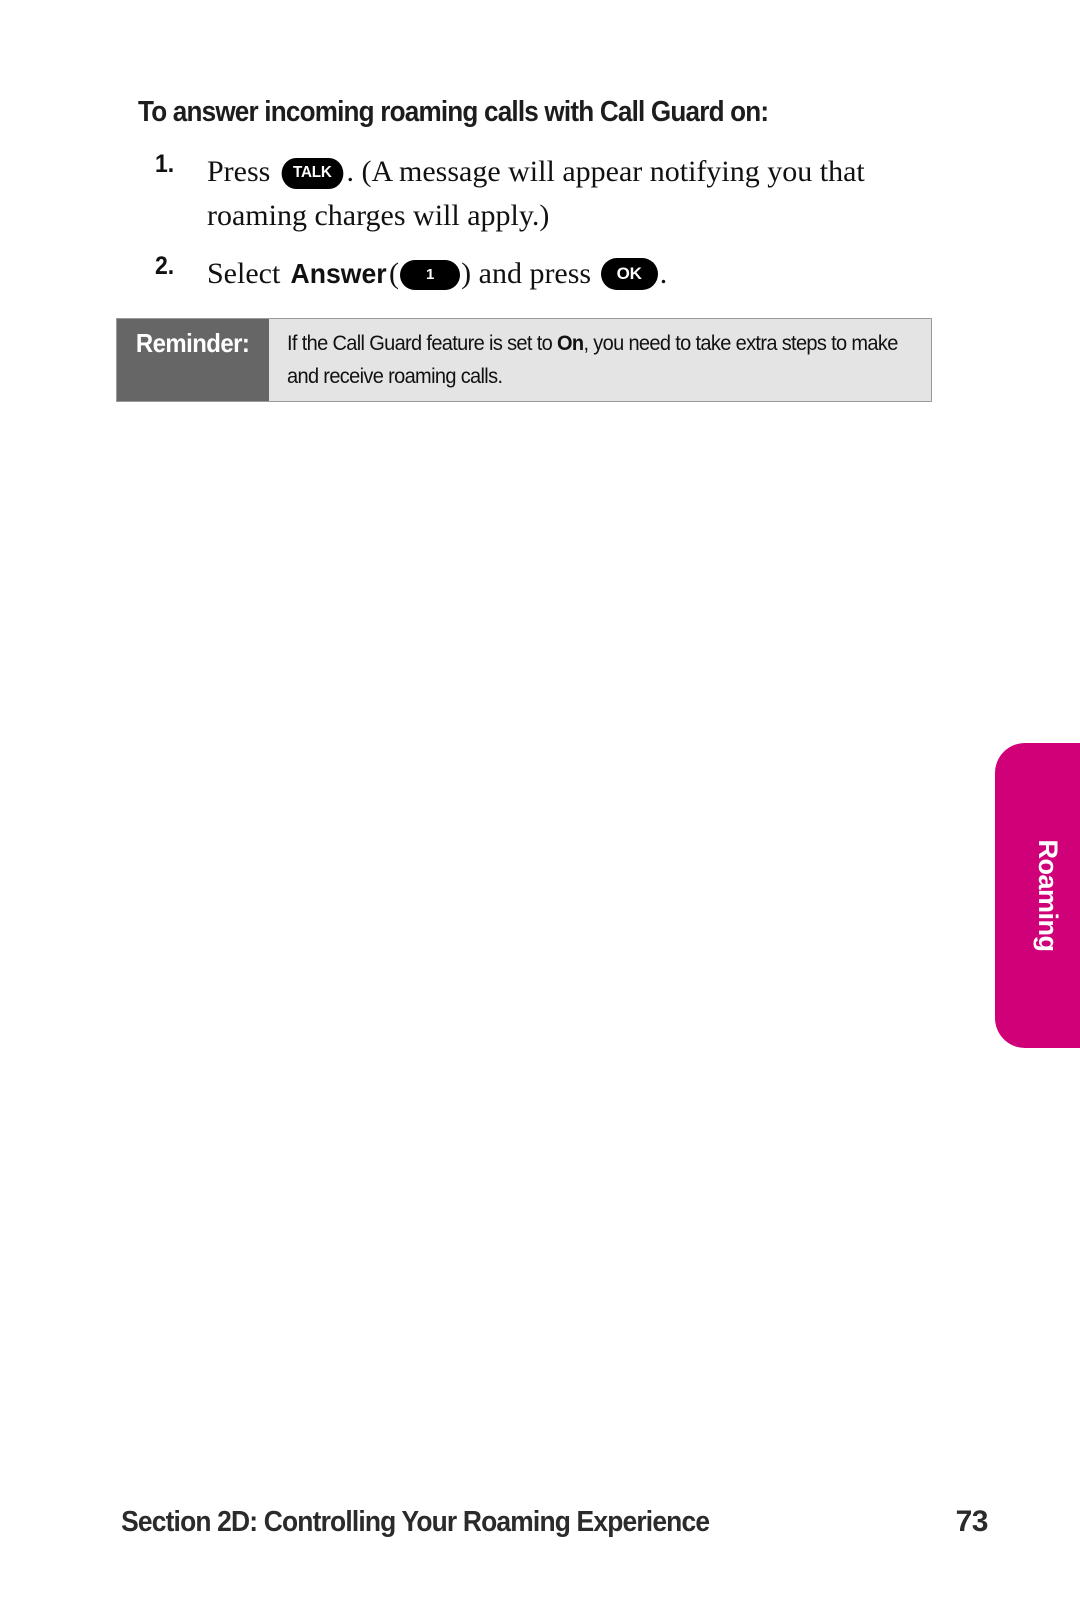  I want to click on step-2-paren-open: (, so click(393, 273).